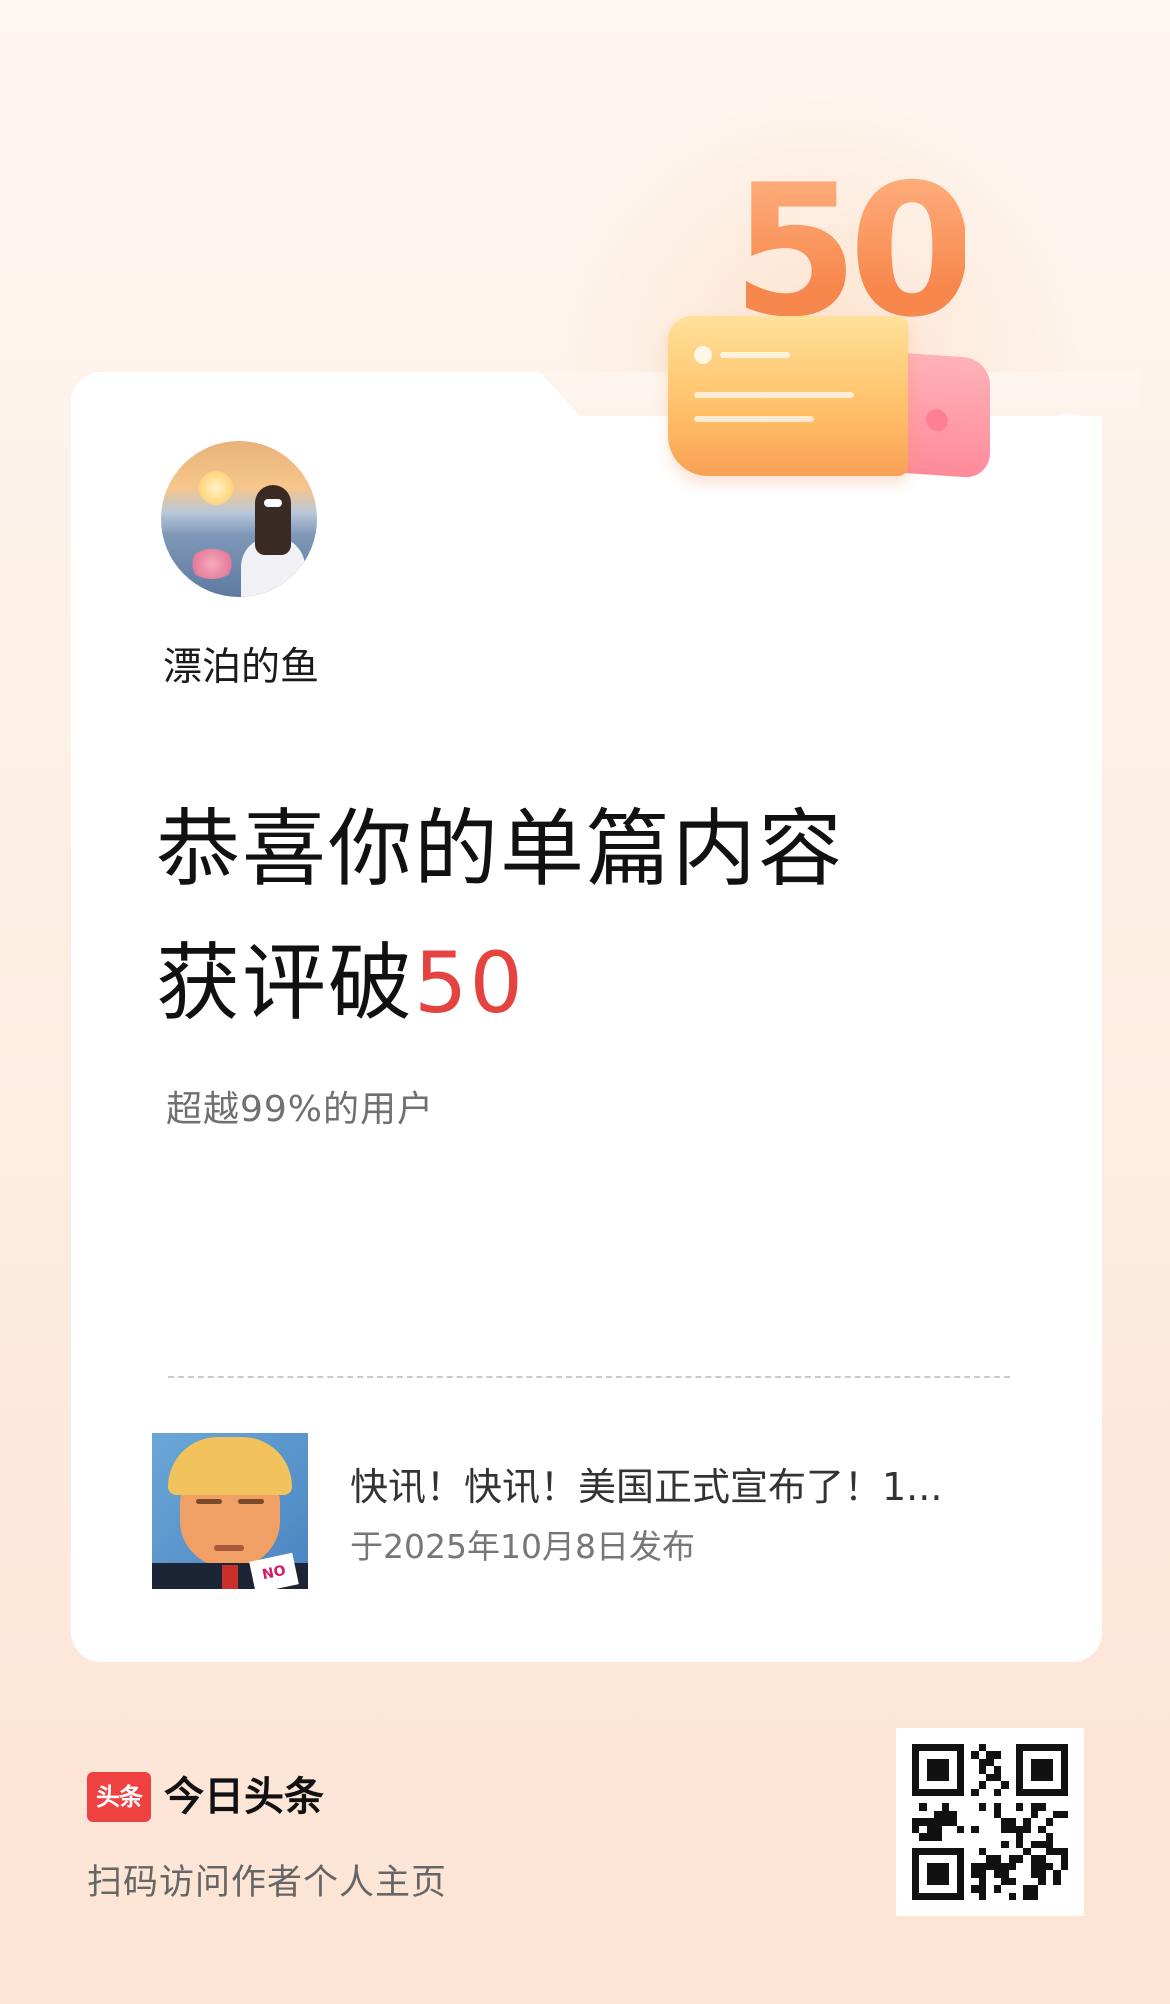  What do you see at coordinates (230, 1511) in the screenshot?
I see `article-thumbnail: NO` at bounding box center [230, 1511].